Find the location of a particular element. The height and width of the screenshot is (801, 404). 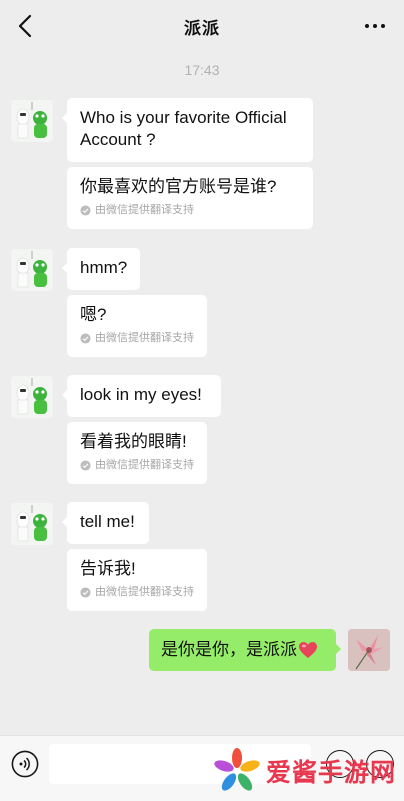

received-message: tell me! is located at coordinates (105, 523).